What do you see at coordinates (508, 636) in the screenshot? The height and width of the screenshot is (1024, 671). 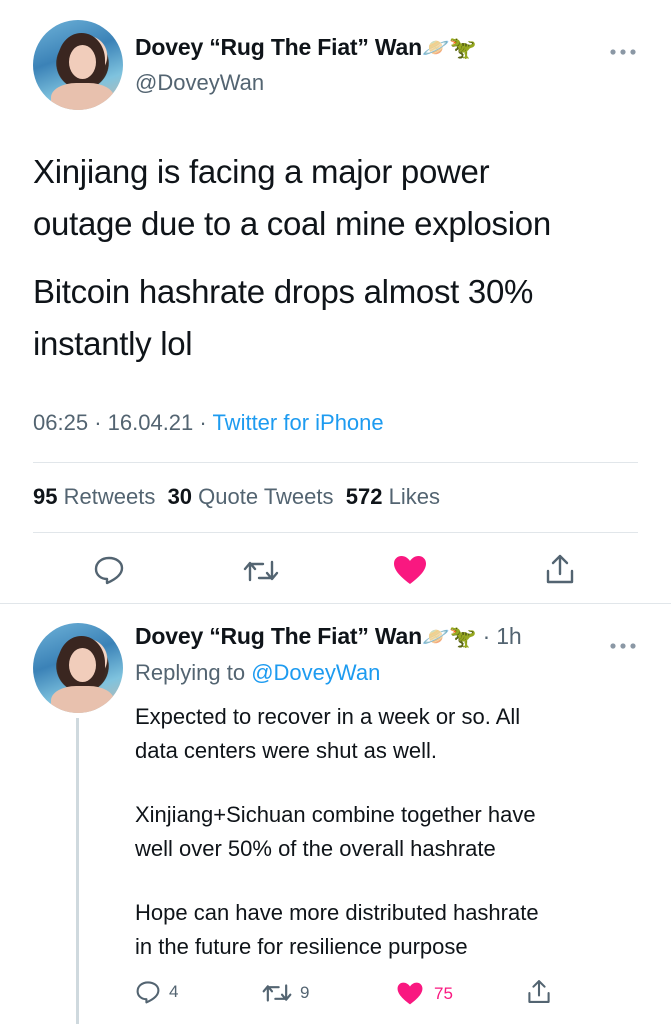 I see `tweet-age: 1h` at bounding box center [508, 636].